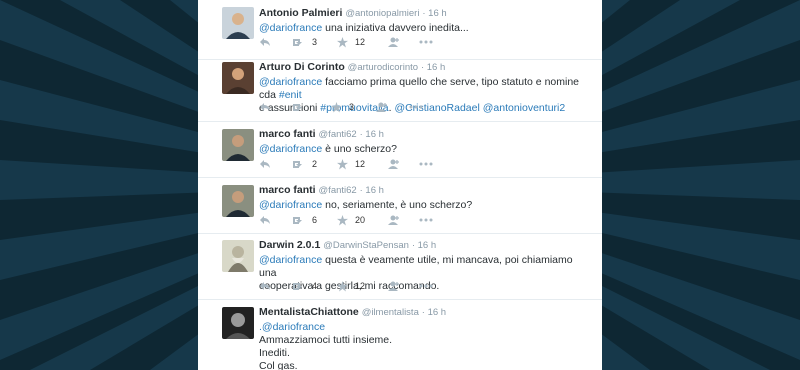 This screenshot has width=800, height=370. I want to click on tweet-text-segment: è uno scherzo?, so click(359, 149).